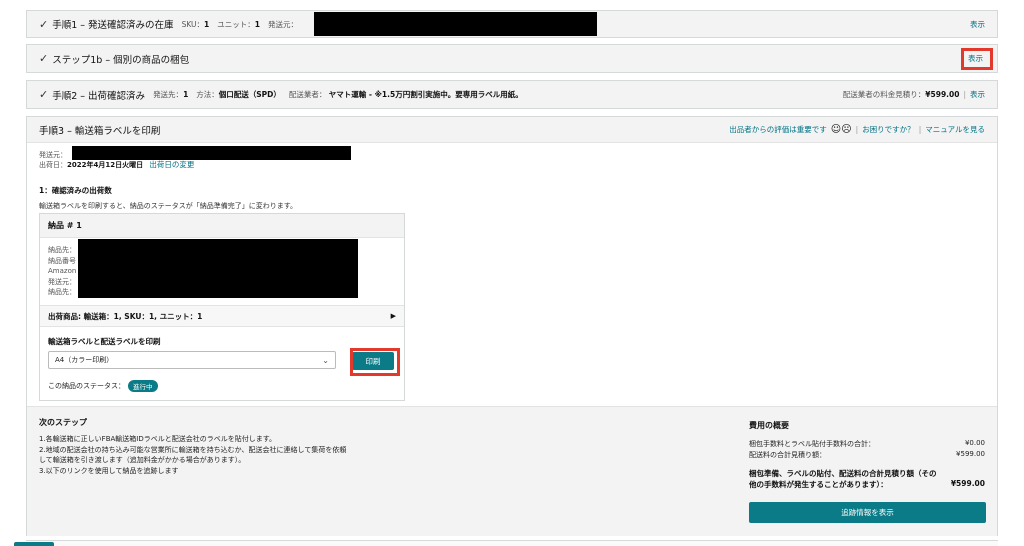  Describe the element at coordinates (393, 316) in the screenshot. I see `expand-arrow-icon: ▶` at that location.